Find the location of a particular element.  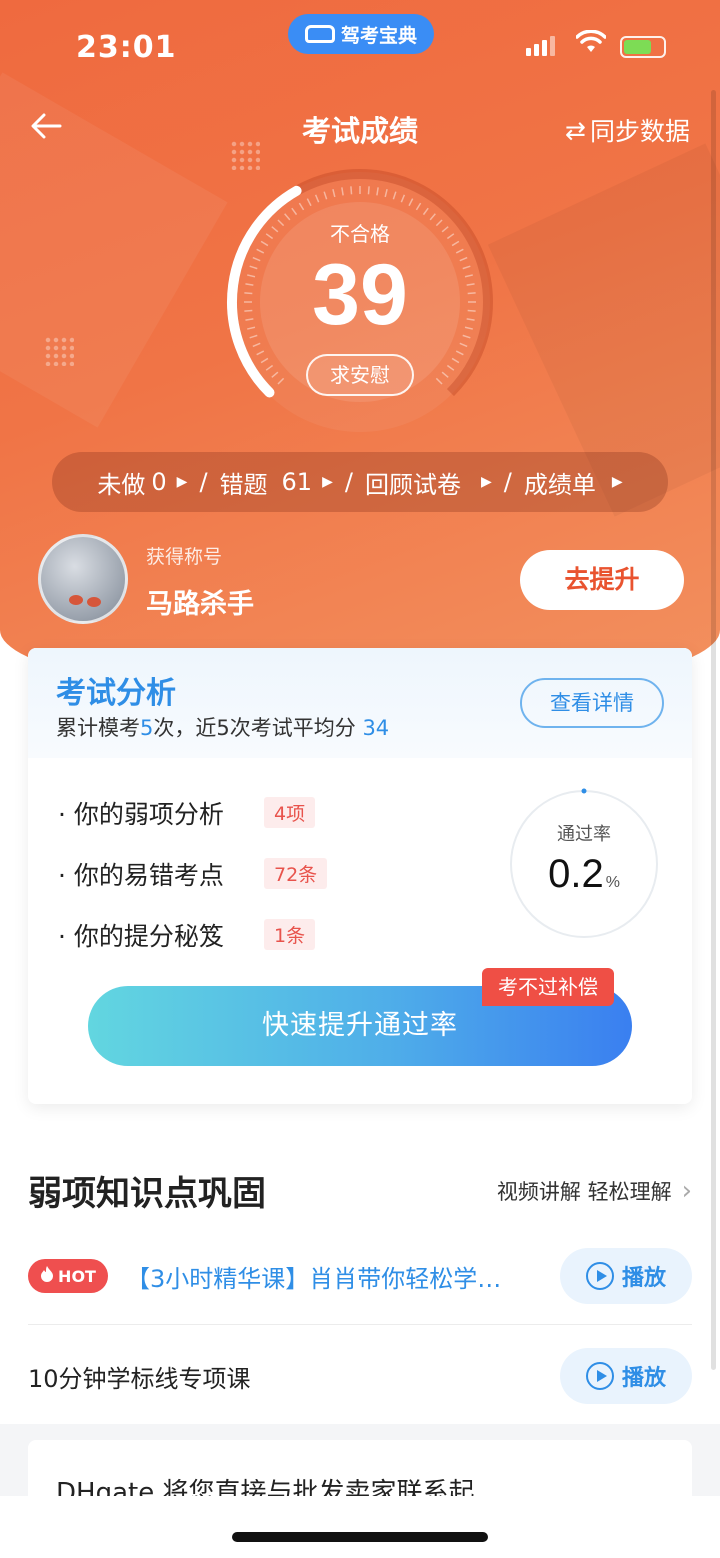

home-indicator is located at coordinates (360, 1537).